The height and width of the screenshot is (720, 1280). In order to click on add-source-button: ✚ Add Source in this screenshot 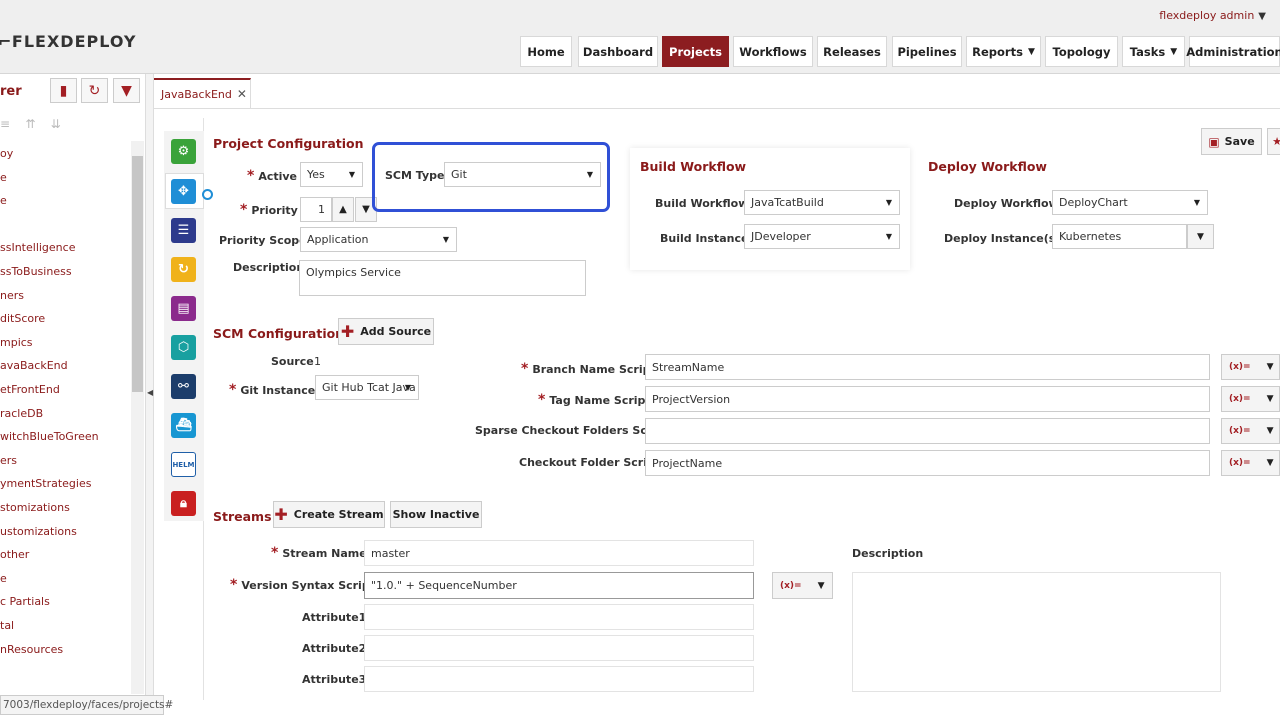, I will do `click(386, 331)`.